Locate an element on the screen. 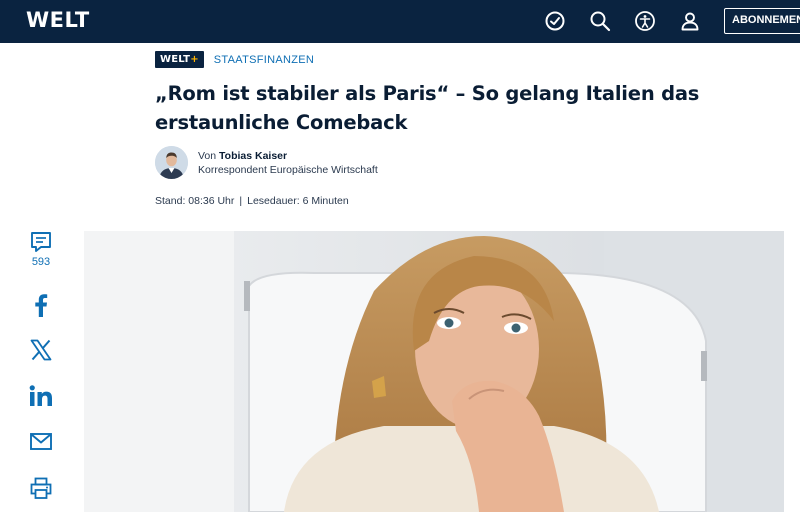 This screenshot has height=512, width=800. facebook-icon is located at coordinates (41, 305).